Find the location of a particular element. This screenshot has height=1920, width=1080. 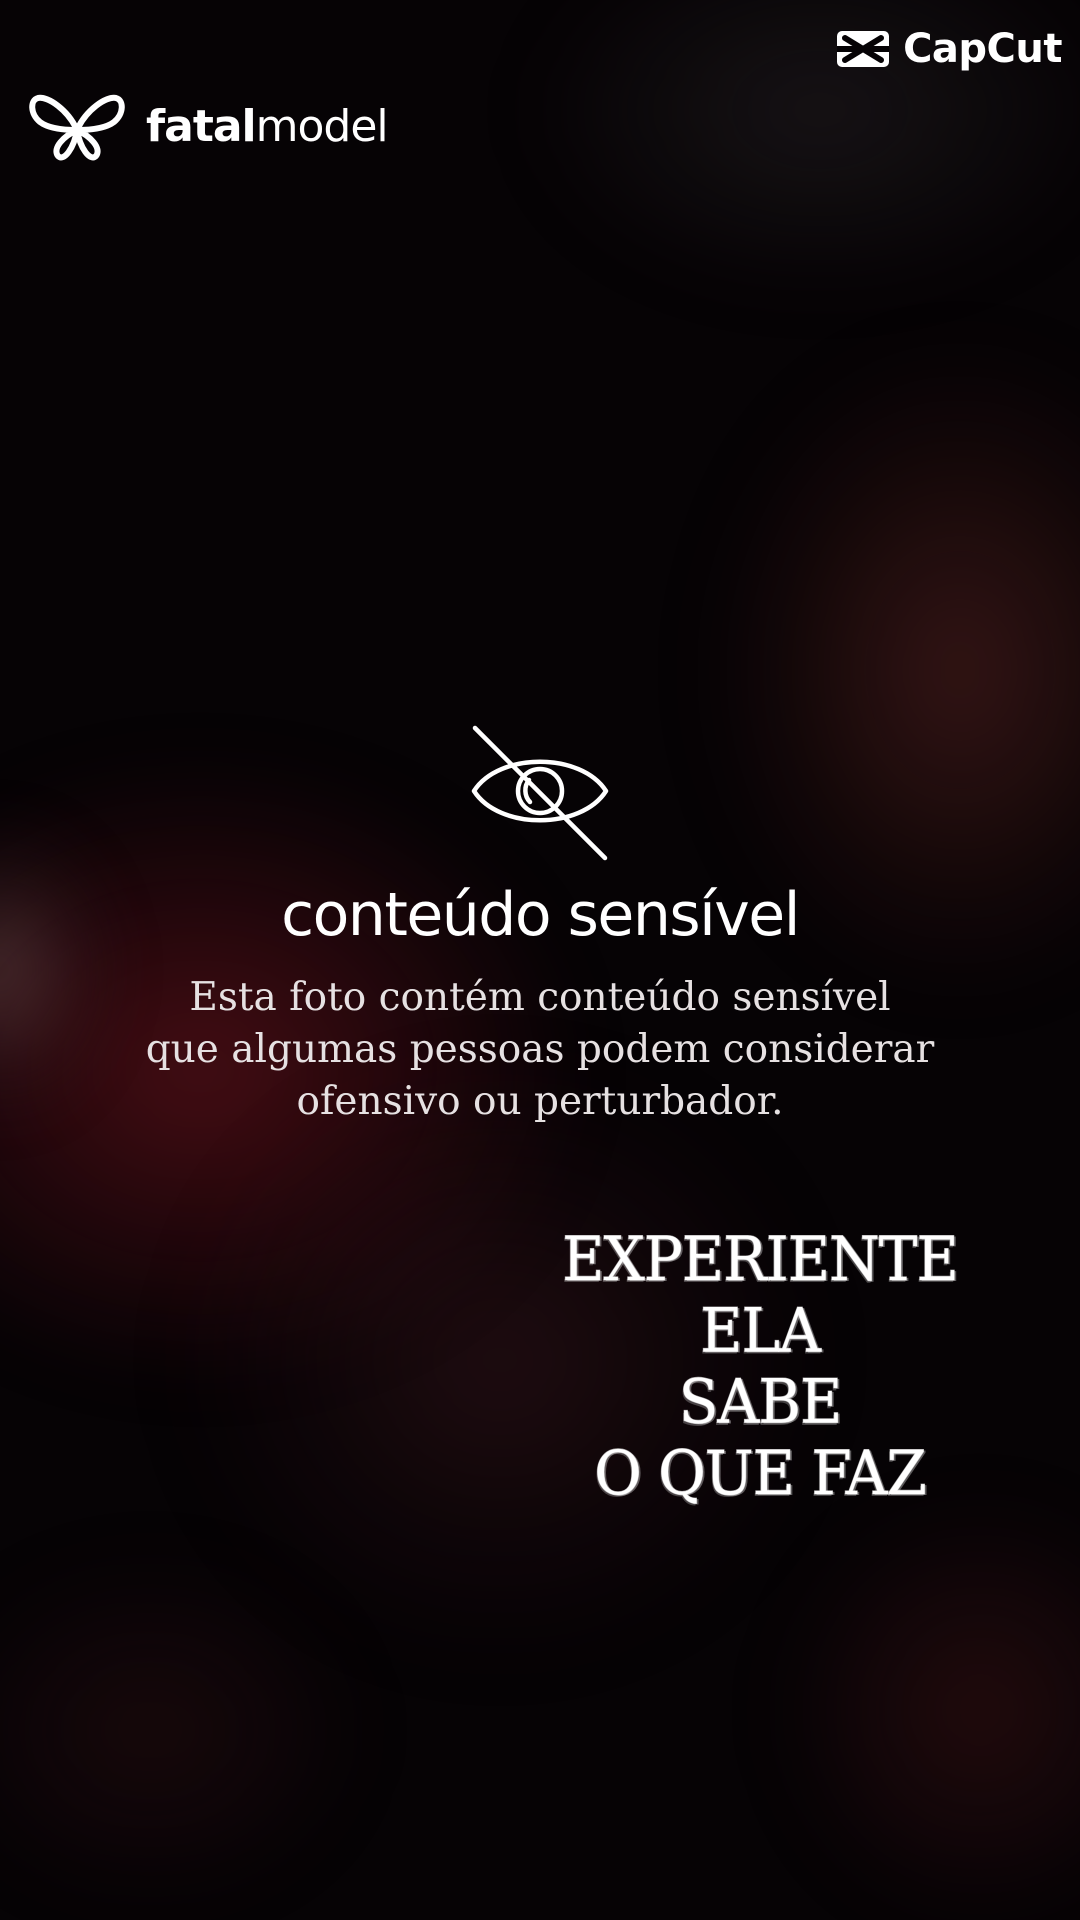

fatalmodel-logo: fatalmodel is located at coordinates (208, 127).